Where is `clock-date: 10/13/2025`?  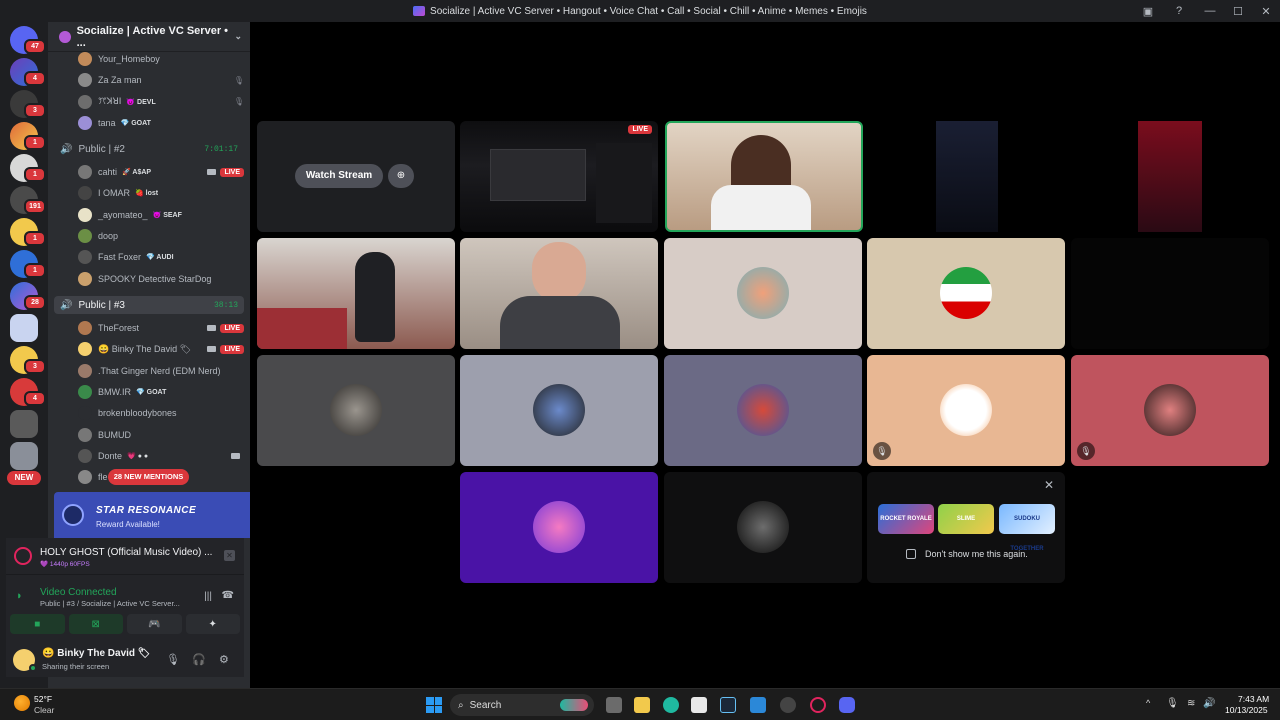 clock-date: 10/13/2025 is located at coordinates (1246, 710).